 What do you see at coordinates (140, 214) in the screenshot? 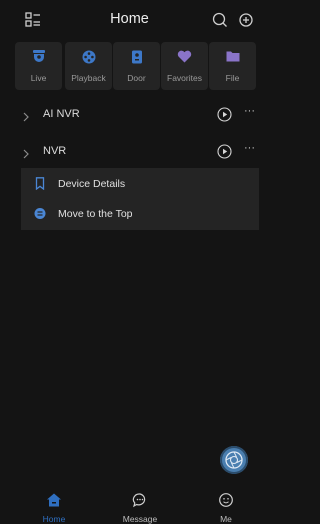
I see `menu-item-move-to-top: Move to the Top` at bounding box center [140, 214].